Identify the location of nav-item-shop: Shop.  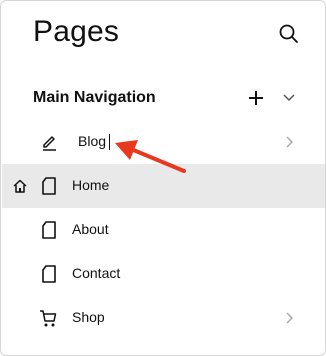
(163, 318).